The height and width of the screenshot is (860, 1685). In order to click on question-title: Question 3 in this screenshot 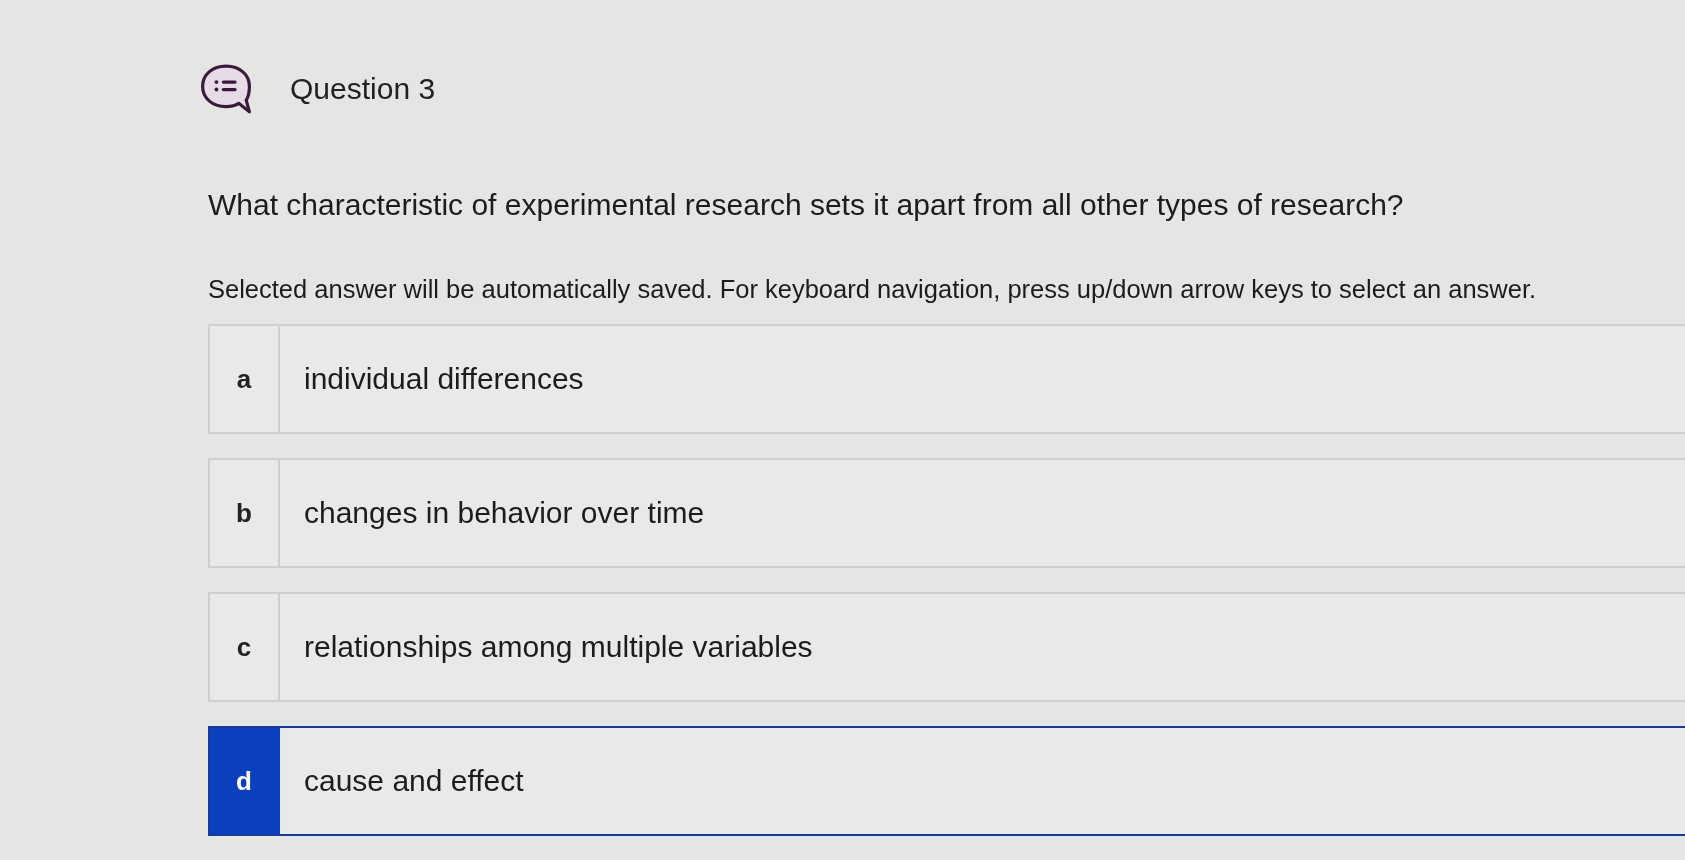, I will do `click(363, 89)`.